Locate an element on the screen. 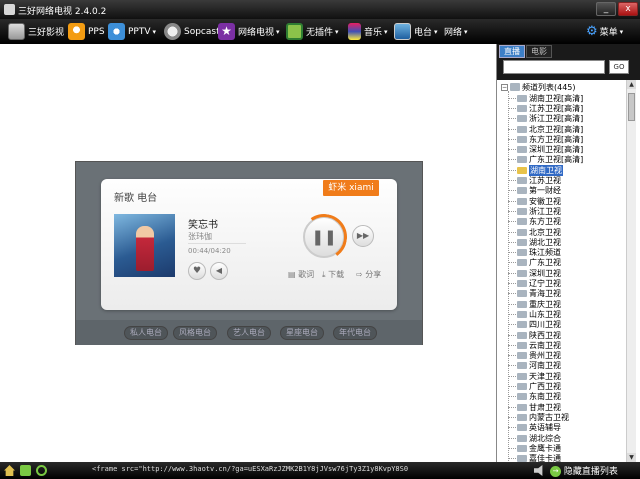 This screenshot has height=479, width=640. vertical-scrollbar: ▲ ▼ is located at coordinates (631, 271).